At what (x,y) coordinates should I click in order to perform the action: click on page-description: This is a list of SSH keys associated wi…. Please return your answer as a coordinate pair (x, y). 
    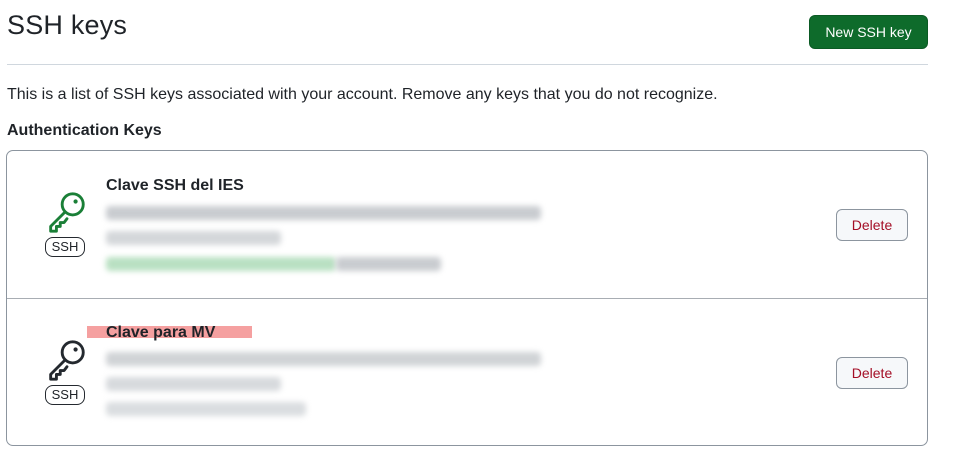
    Looking at the image, I should click on (362, 94).